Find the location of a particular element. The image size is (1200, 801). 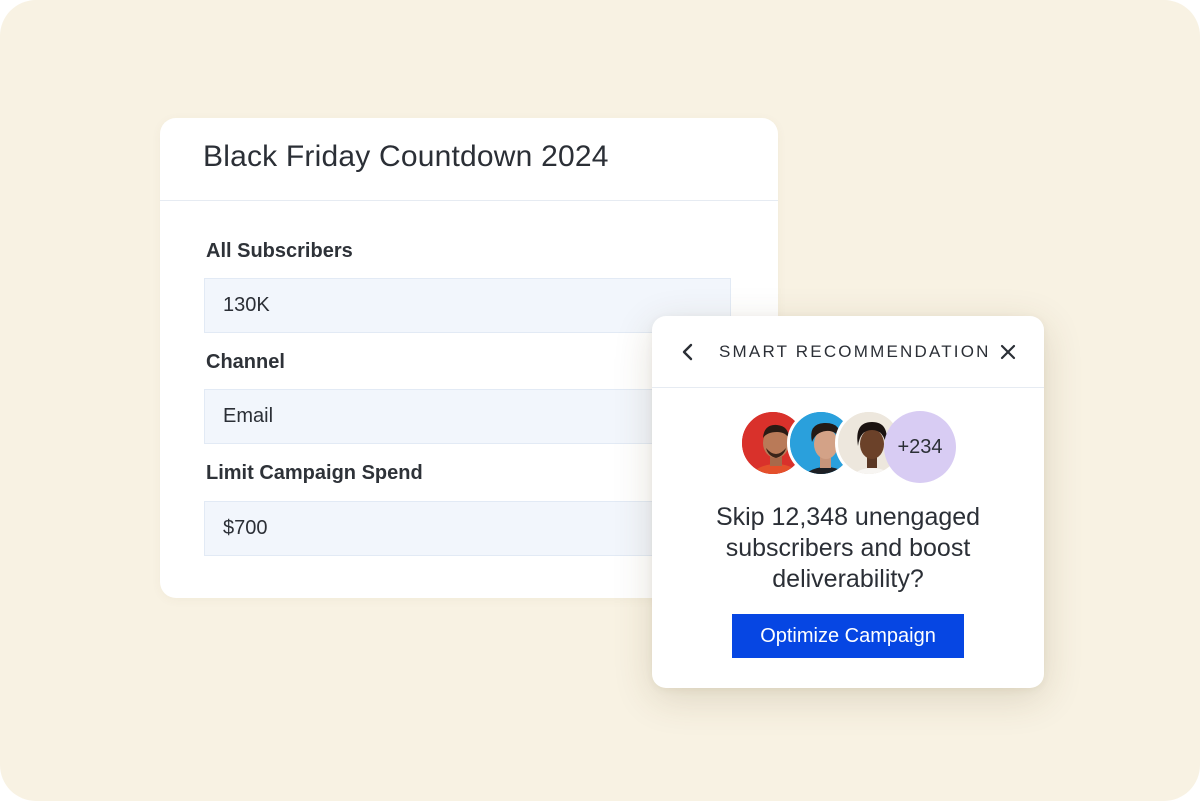

popover-header: SMART RECOMMENDATION is located at coordinates (848, 352).